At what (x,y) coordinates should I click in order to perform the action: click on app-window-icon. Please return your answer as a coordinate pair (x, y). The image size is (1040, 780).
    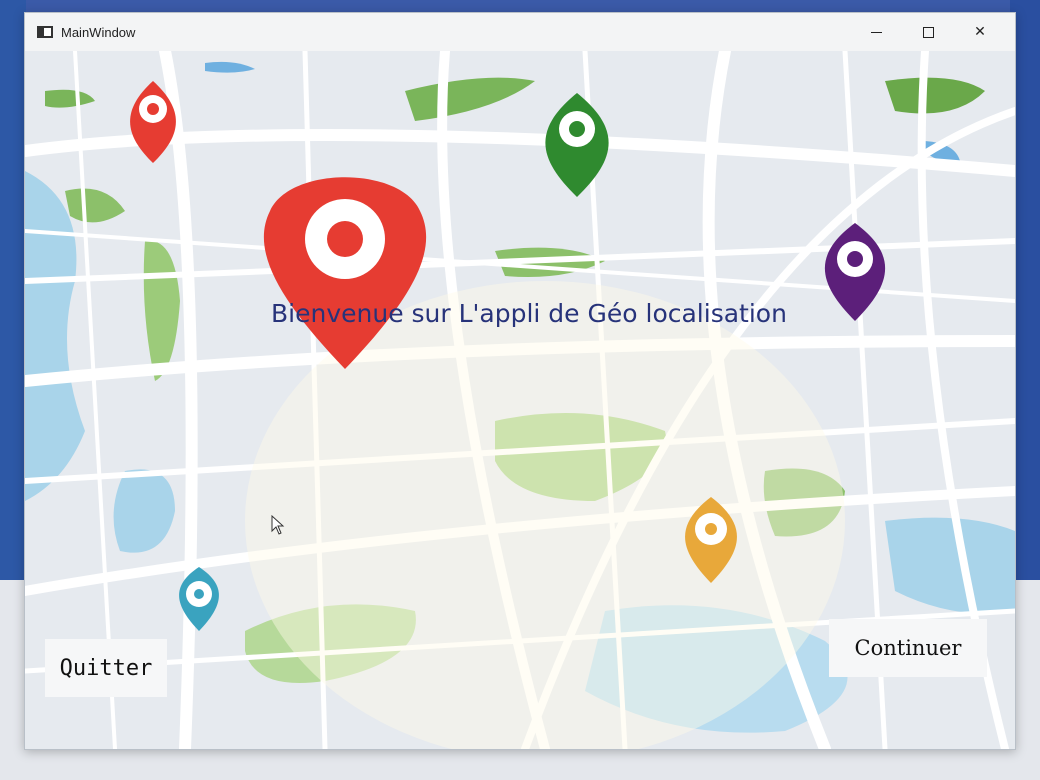
    Looking at the image, I should click on (45, 32).